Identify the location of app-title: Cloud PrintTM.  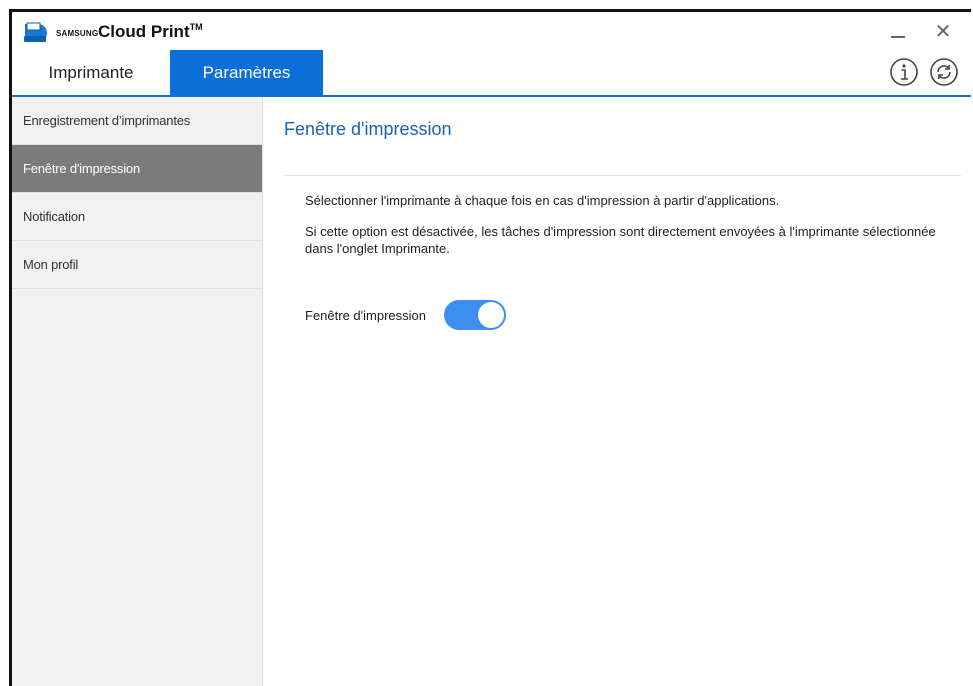
(150, 32).